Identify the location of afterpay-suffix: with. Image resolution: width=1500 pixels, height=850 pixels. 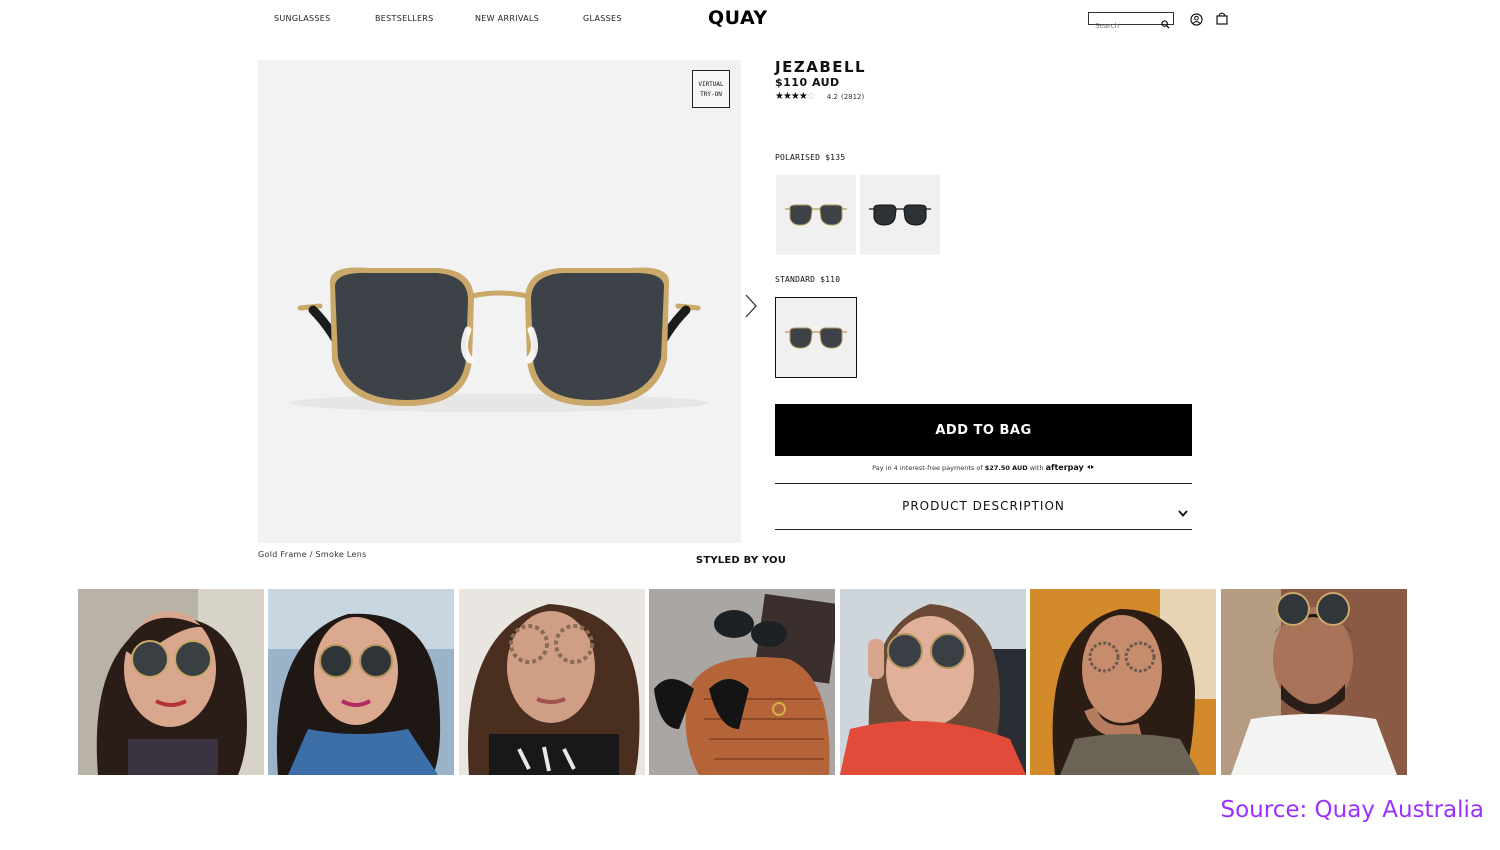
(1036, 468).